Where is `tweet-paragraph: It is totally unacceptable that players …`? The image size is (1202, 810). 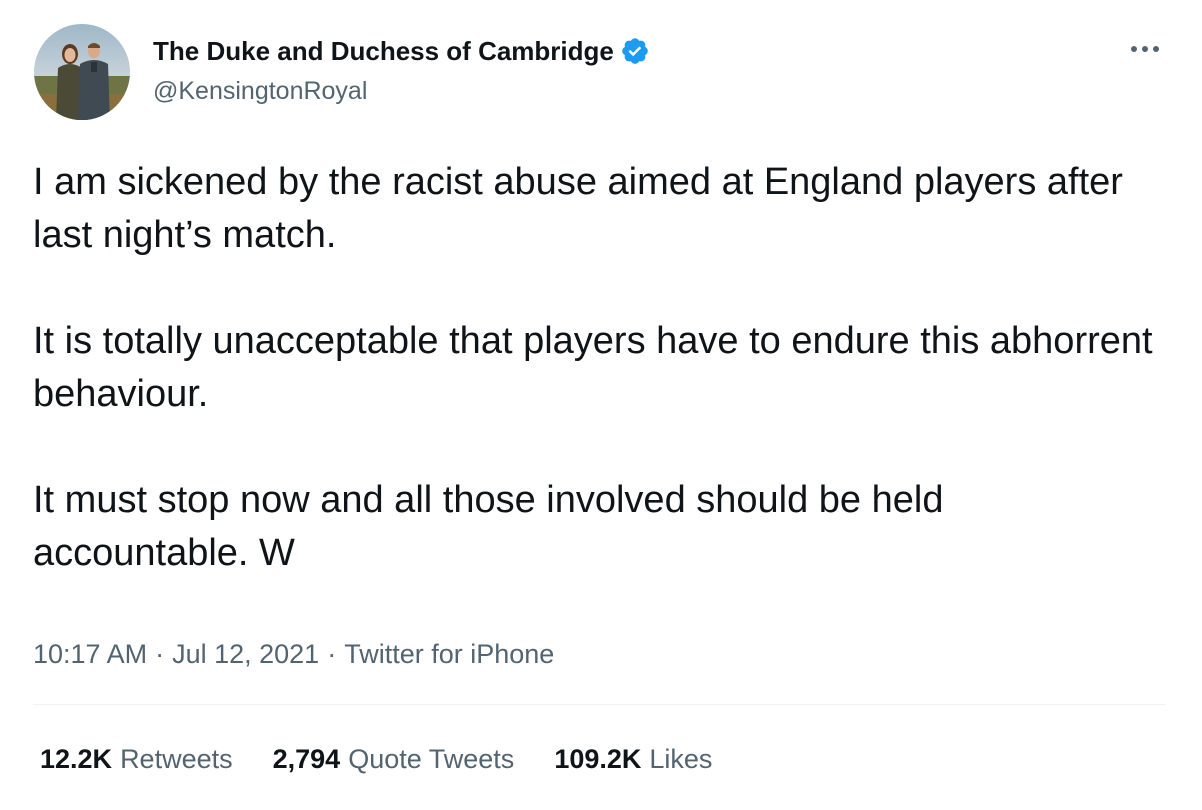 tweet-paragraph: It is totally unacceptable that players … is located at coordinates (593, 367).